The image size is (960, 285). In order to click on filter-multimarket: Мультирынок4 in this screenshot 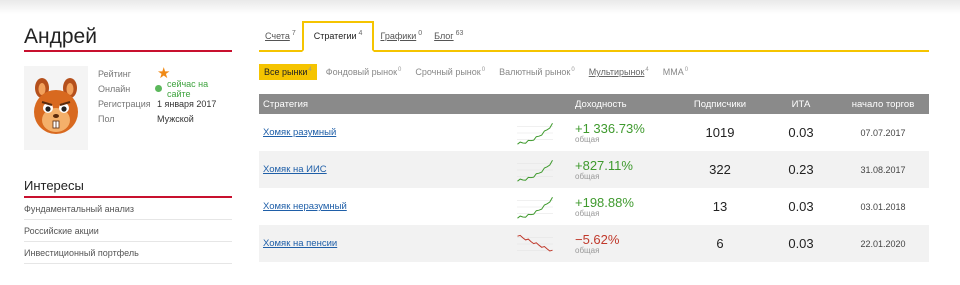, I will do `click(619, 72)`.